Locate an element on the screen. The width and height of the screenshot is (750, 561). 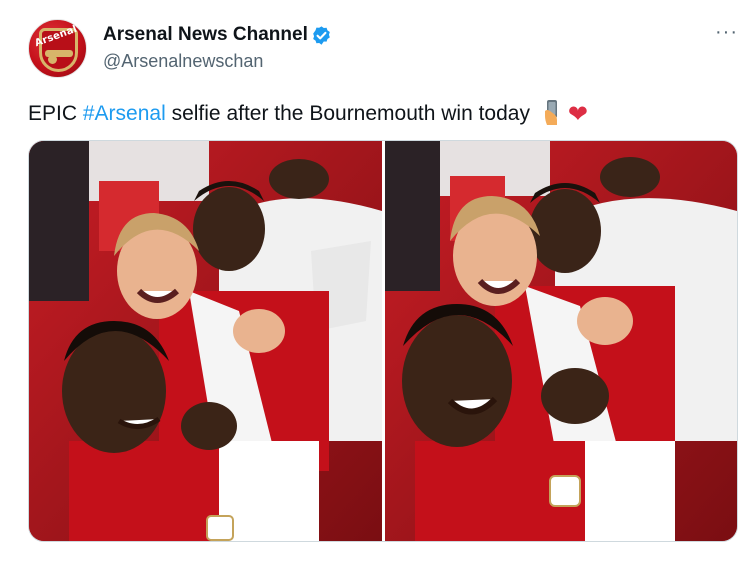
more-options-icon: ··· is located at coordinates (726, 32).